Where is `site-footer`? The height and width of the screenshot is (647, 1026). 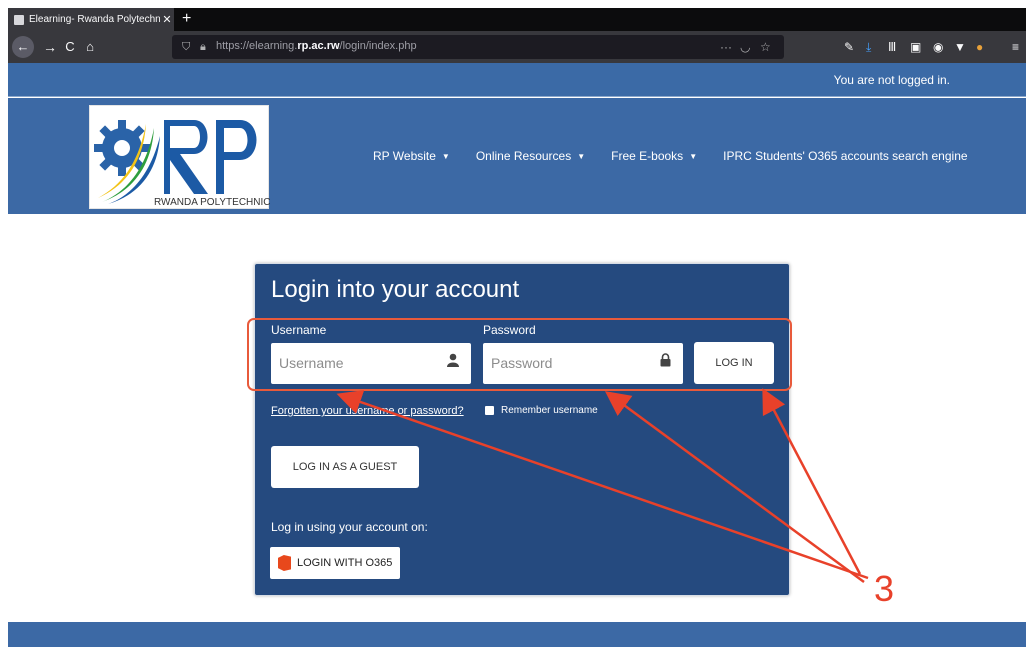
site-footer is located at coordinates (517, 634).